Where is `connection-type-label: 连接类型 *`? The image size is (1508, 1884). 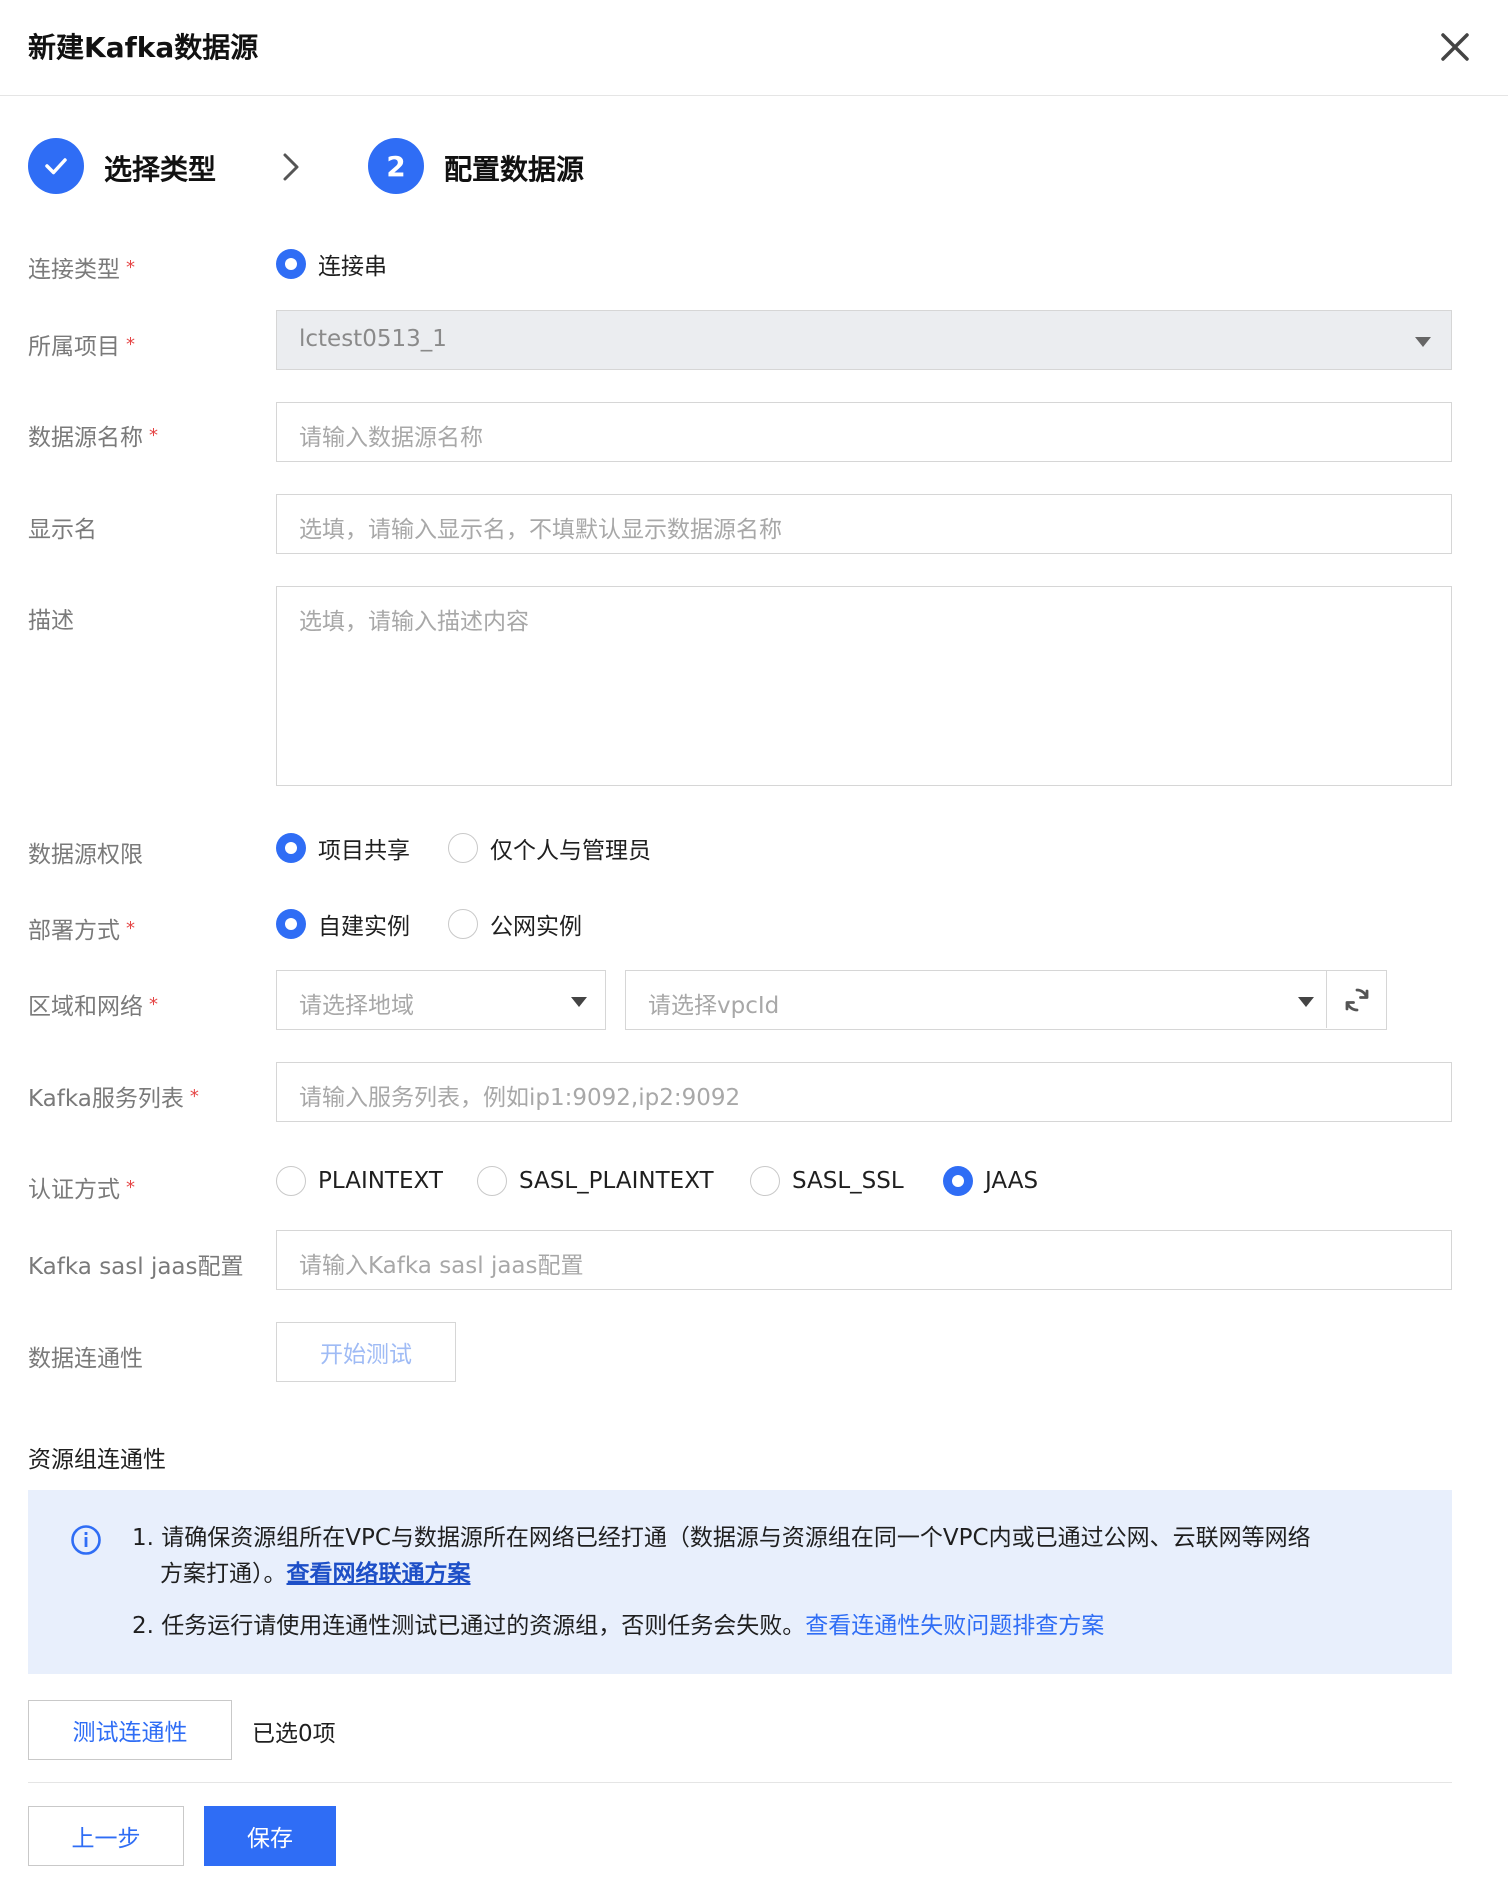 connection-type-label: 连接类型 * is located at coordinates (81, 270).